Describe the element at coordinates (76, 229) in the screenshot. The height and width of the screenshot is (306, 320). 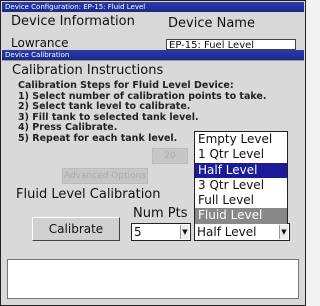
I see `calibrate-button: Calibrate` at that location.